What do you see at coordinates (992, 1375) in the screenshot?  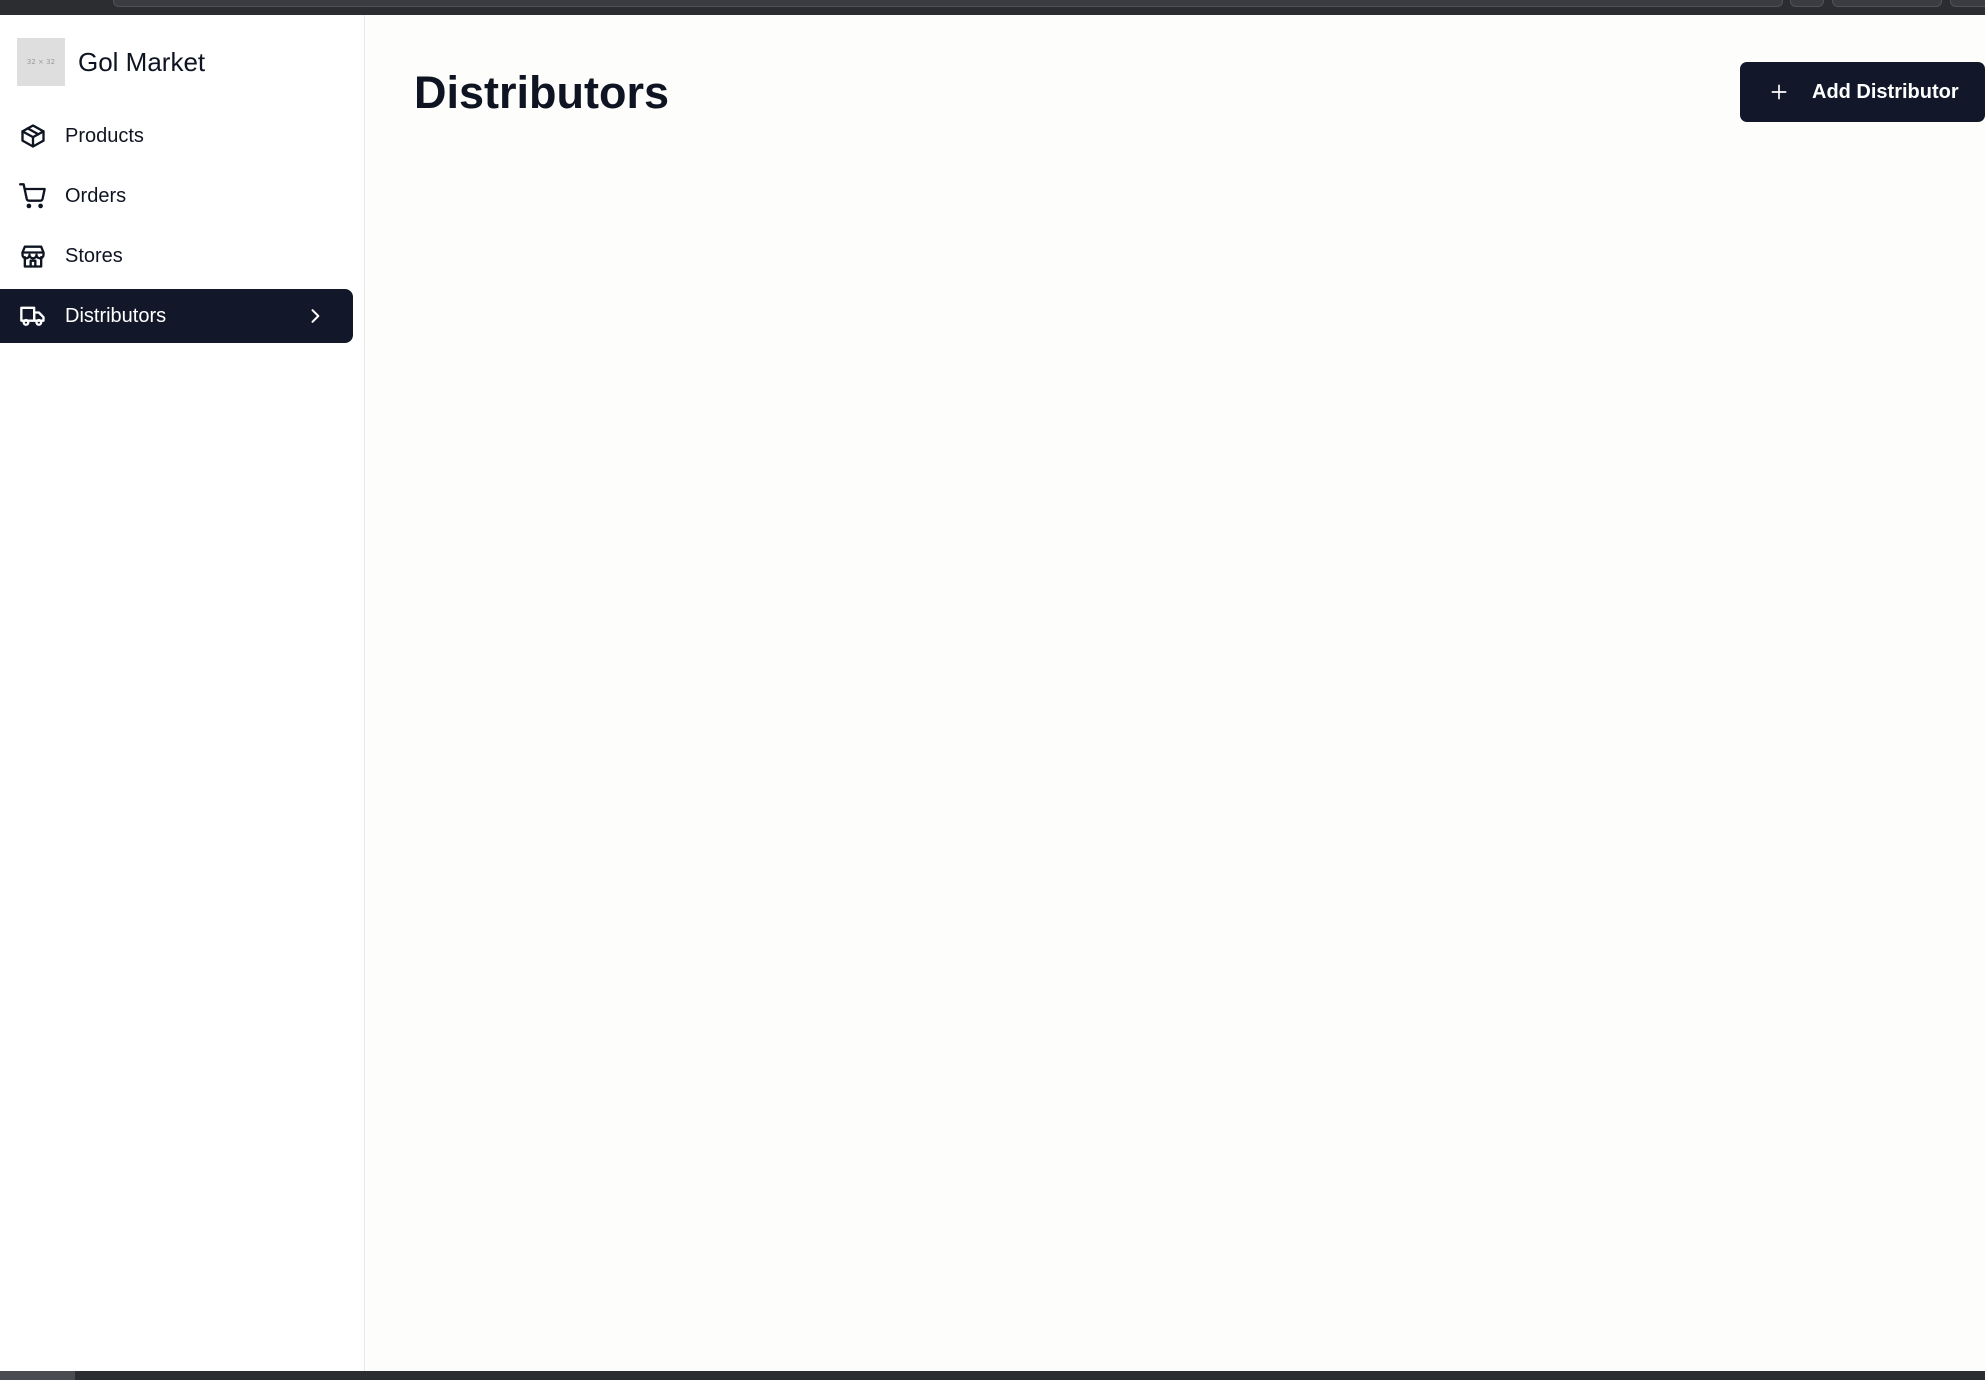 I see `browser-bottom-bar` at bounding box center [992, 1375].